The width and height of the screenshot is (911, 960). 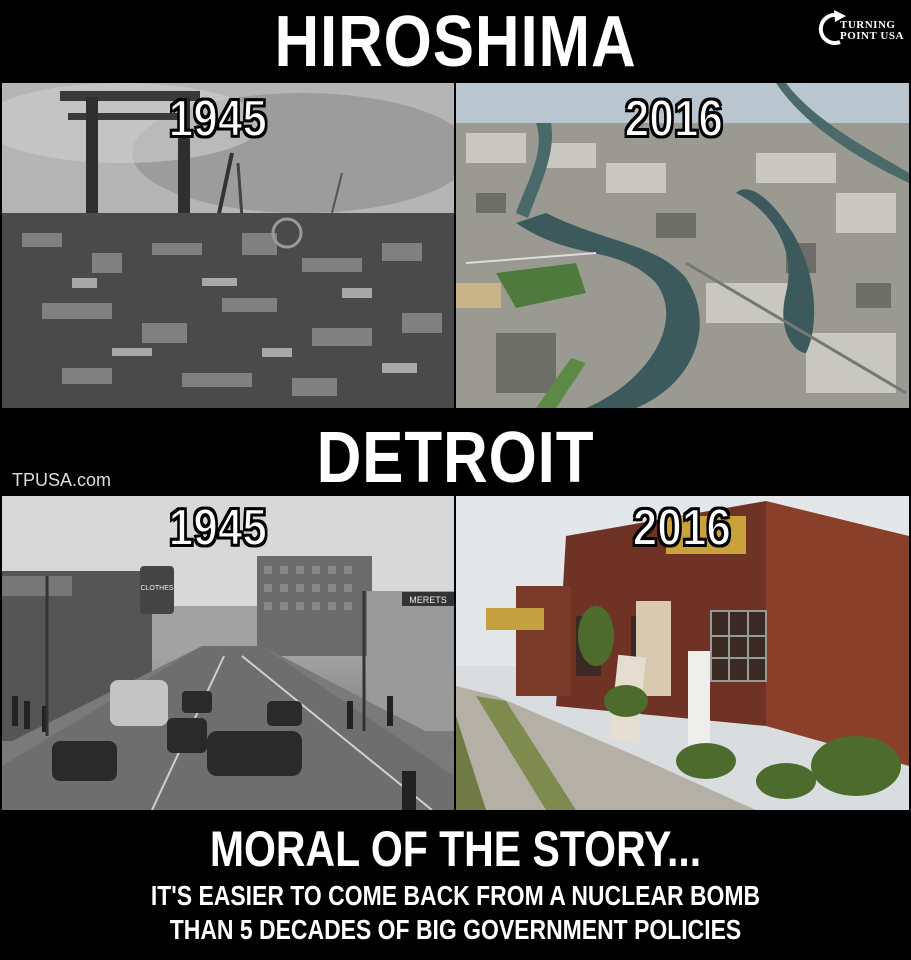 I want to click on merets-sign-text: MERETS, so click(x=428, y=600).